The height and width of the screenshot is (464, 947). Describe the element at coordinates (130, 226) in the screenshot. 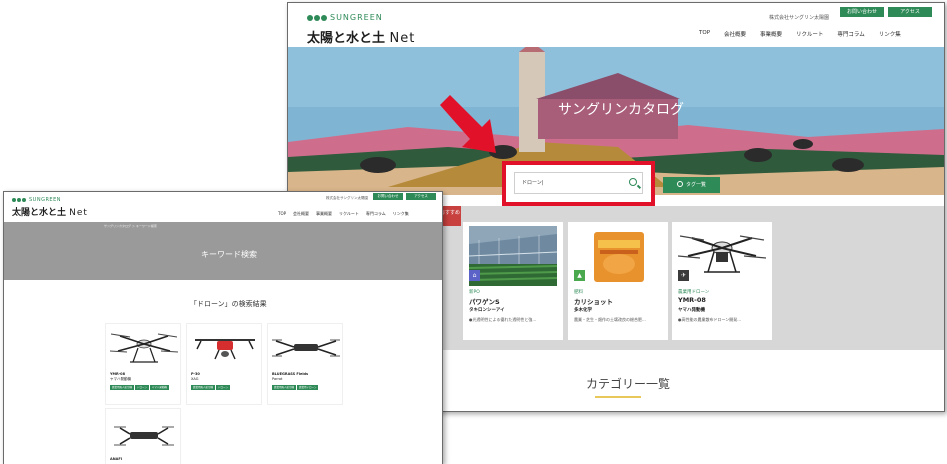

I see `breadcrumb: サングリンカタログ ＞ キーワード検索` at that location.